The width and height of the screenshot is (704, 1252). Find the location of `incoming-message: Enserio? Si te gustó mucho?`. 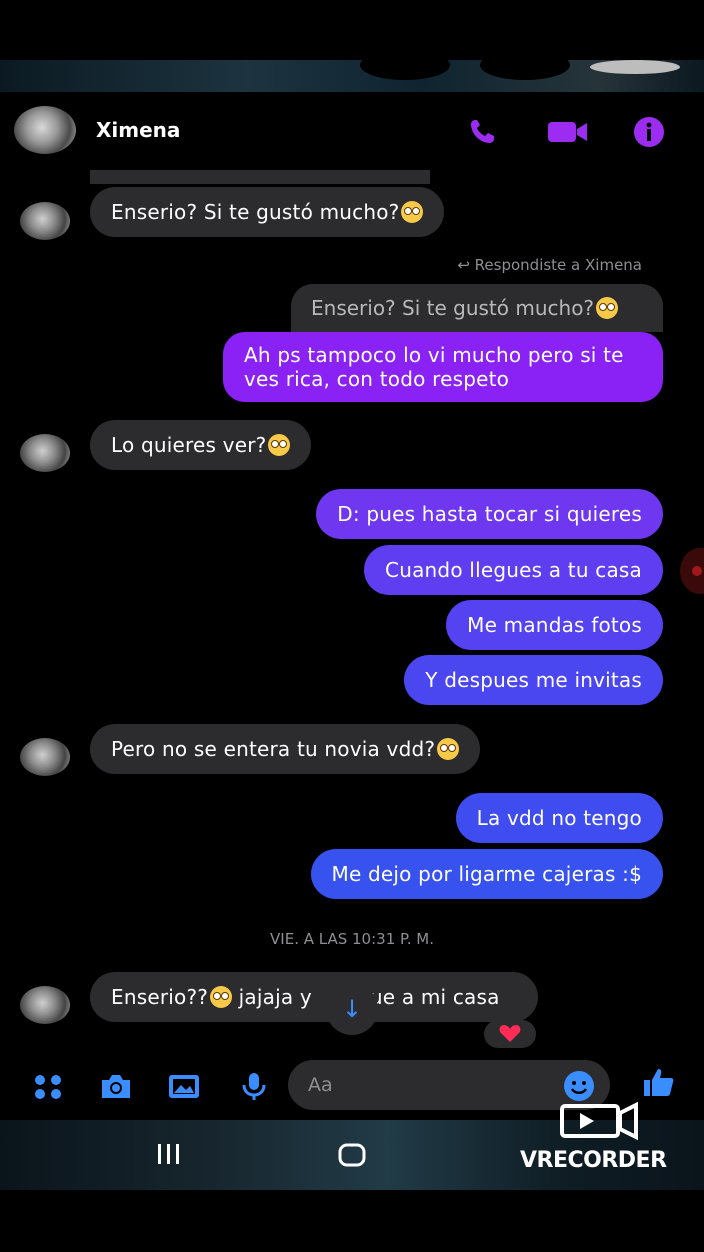

incoming-message: Enserio? Si te gustó mucho? is located at coordinates (267, 212).